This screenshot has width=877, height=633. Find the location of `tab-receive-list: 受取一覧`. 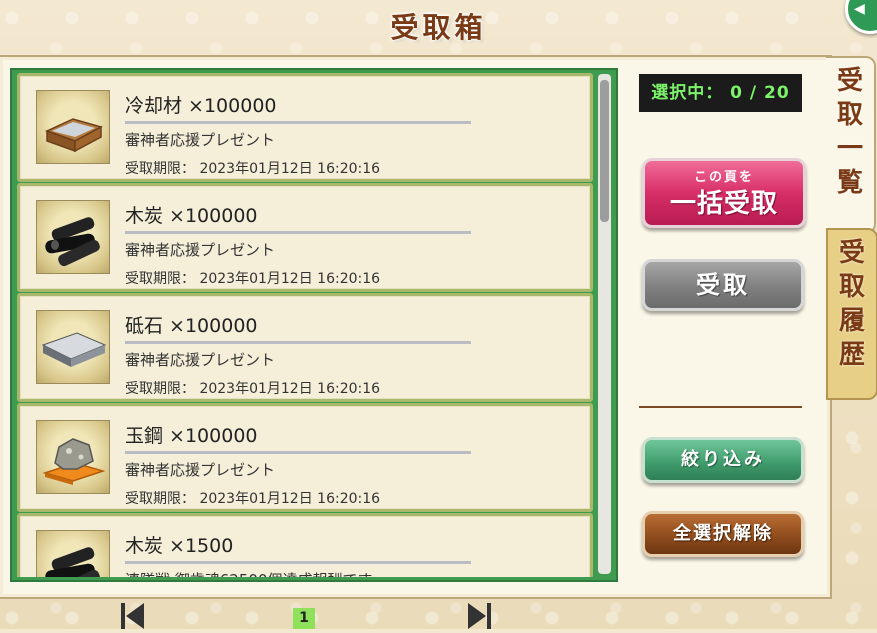

tab-receive-list: 受取一覧 is located at coordinates (851, 145).